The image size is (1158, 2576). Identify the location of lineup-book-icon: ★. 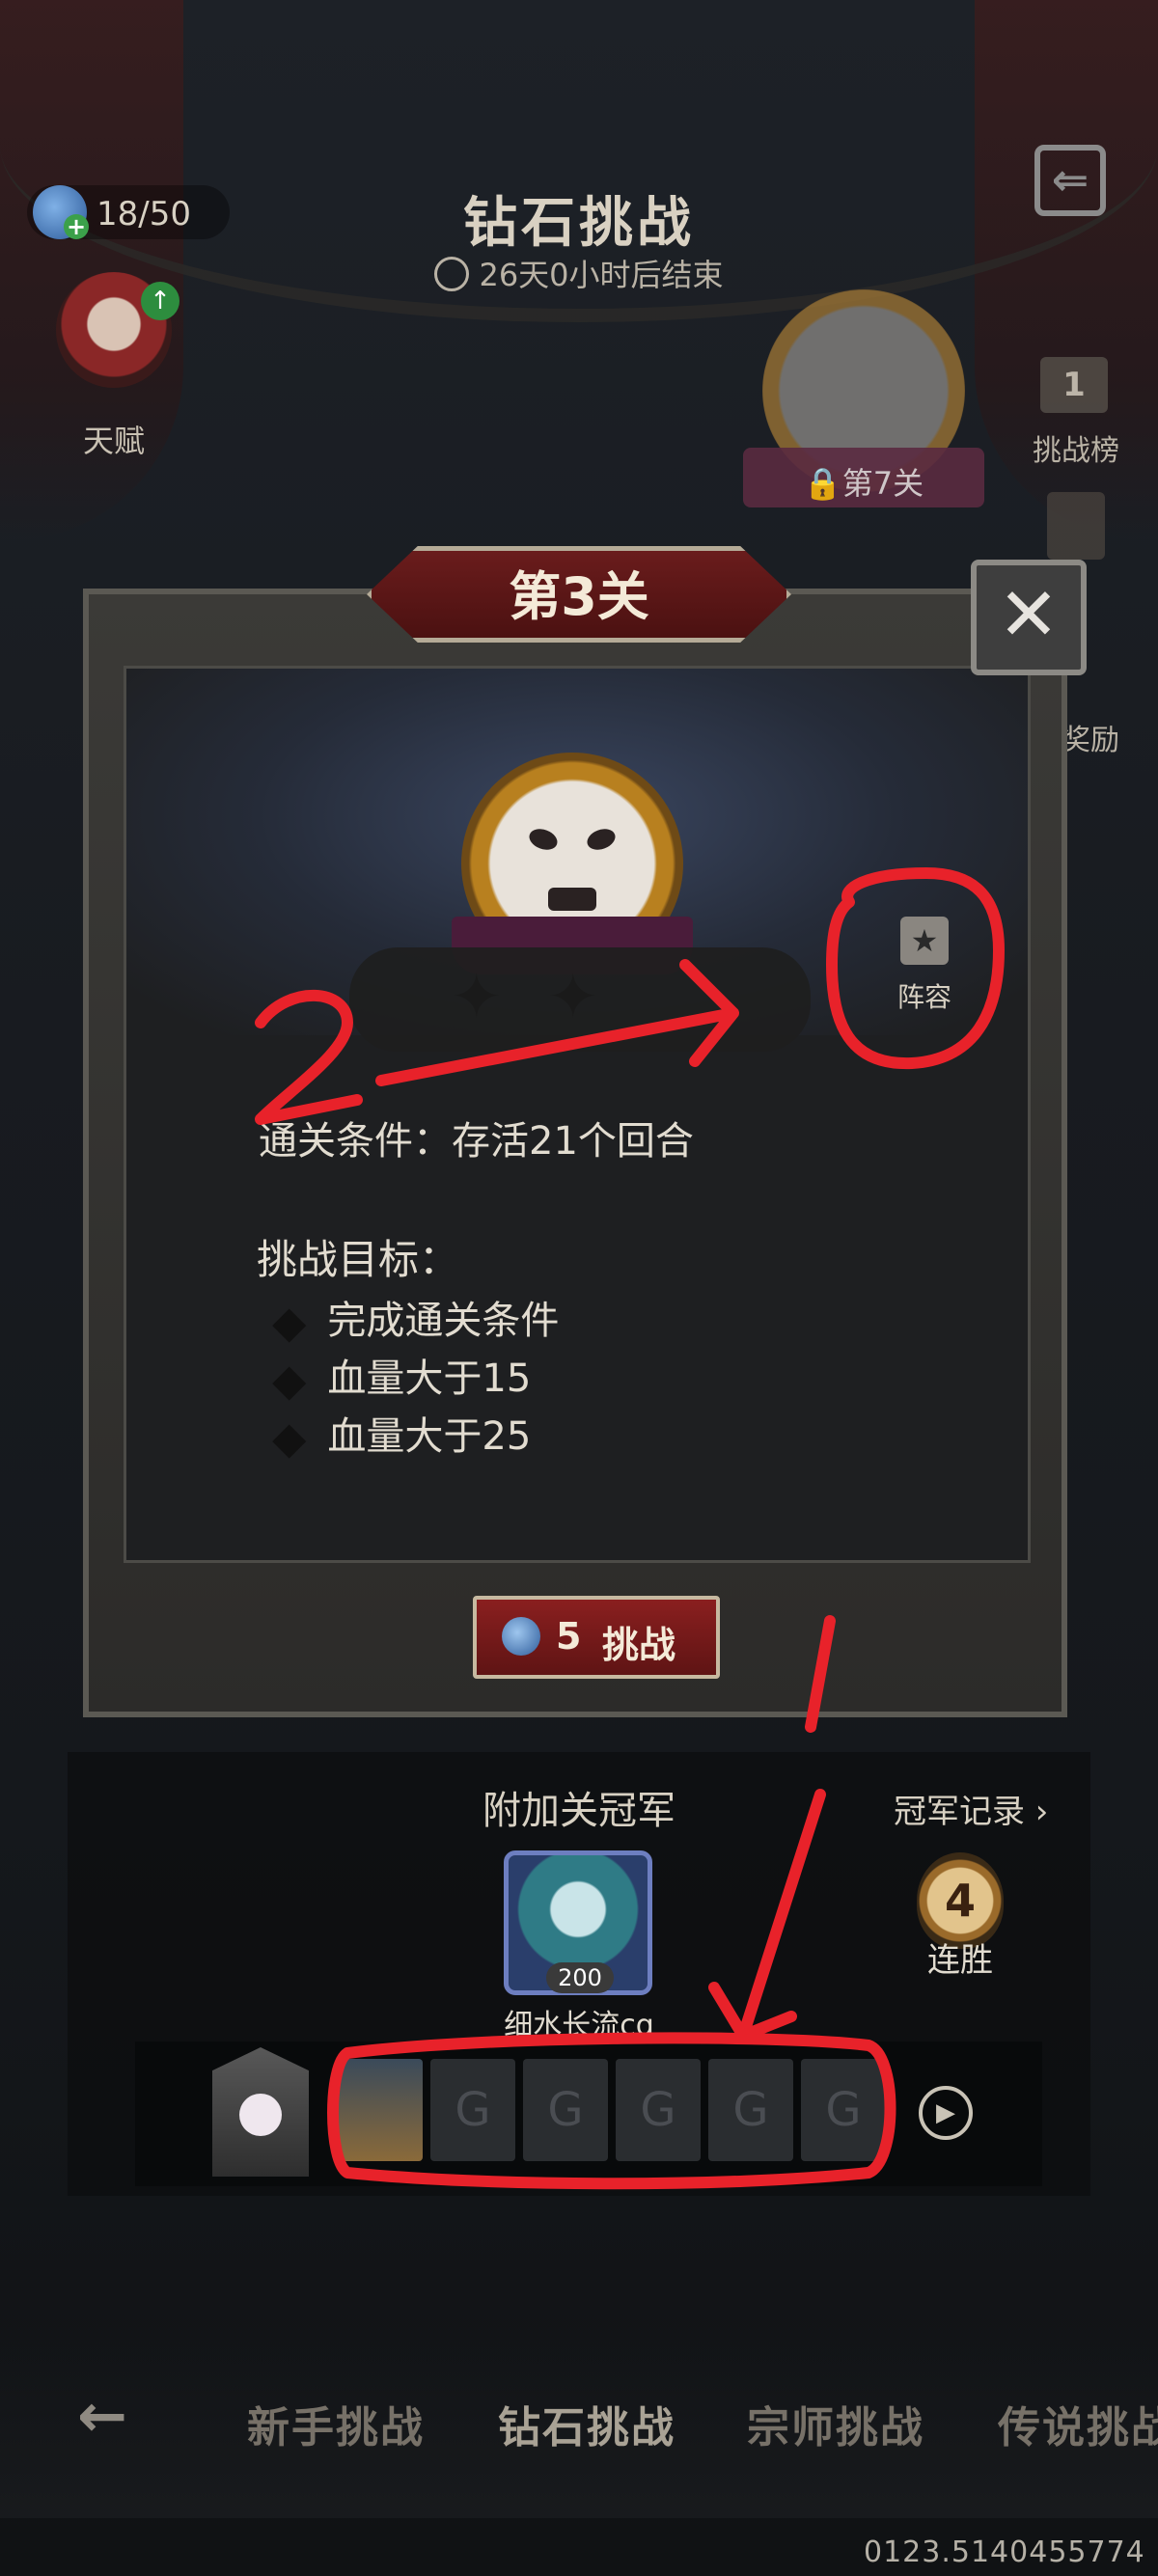
(924, 941).